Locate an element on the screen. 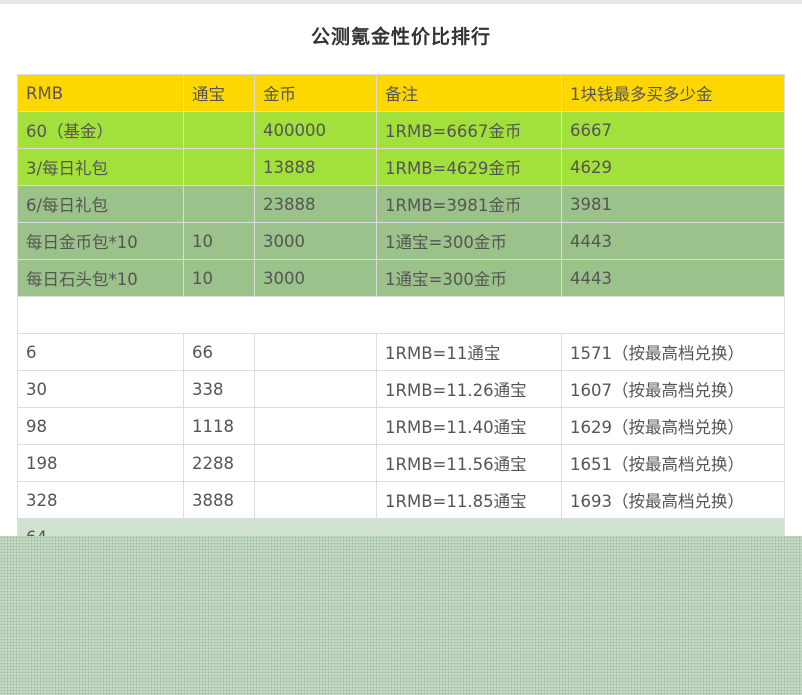 This screenshot has height=695, width=802. table-cell: 6/每日礼包 is located at coordinates (100, 204).